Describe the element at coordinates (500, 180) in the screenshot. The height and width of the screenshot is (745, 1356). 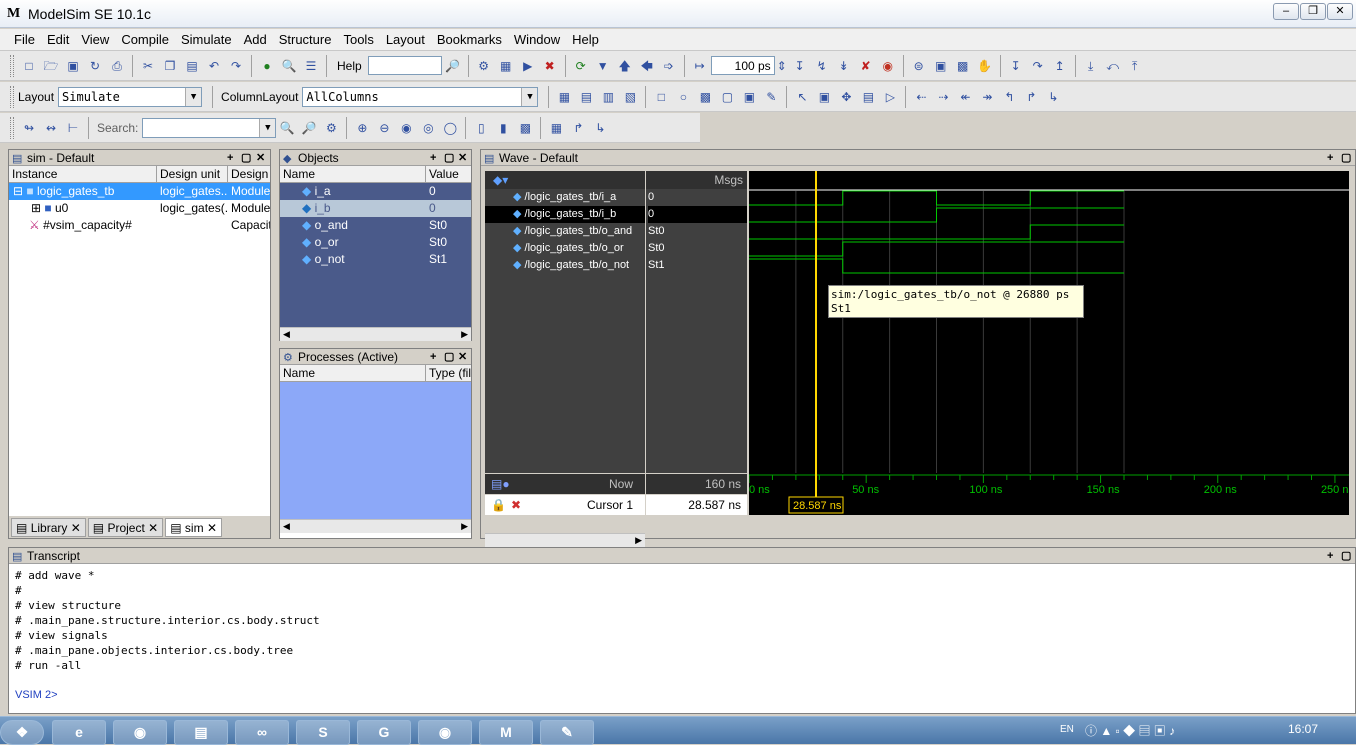
I see `wave-diamond-icon: ◆▾` at that location.